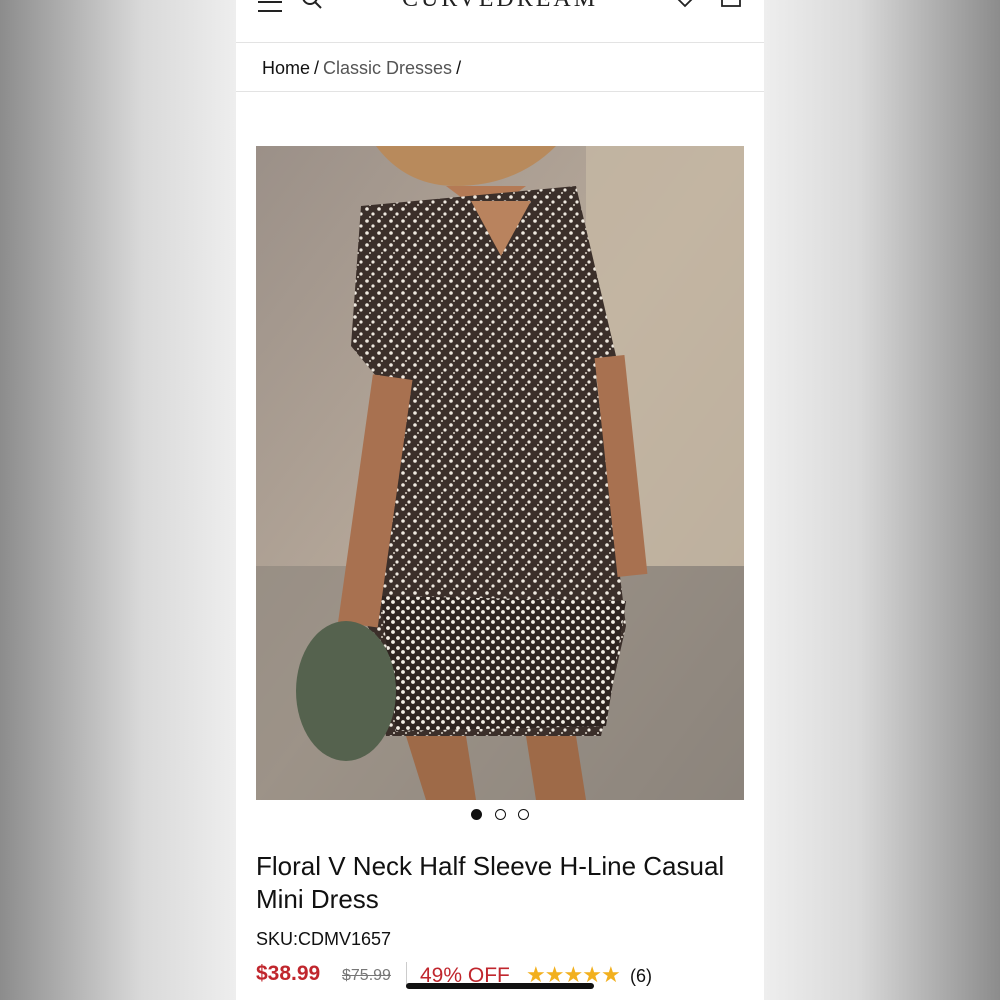 The width and height of the screenshot is (1000, 1000). I want to click on image-pagination, so click(500, 816).